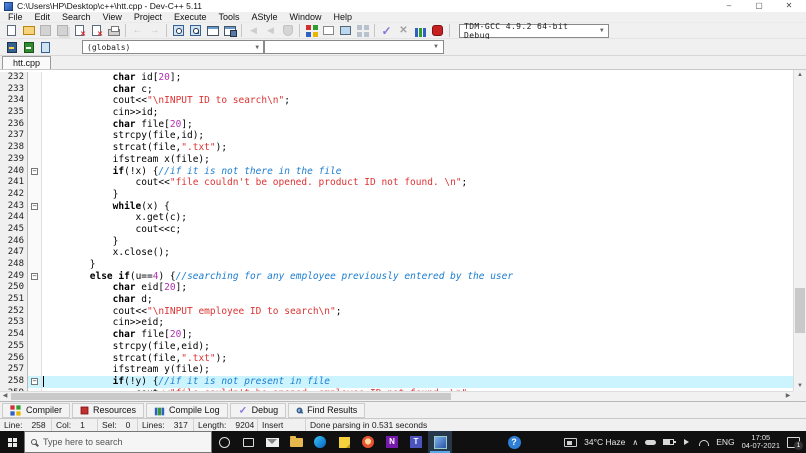 This screenshot has height=453, width=806. Describe the element at coordinates (14, 370) in the screenshot. I see `line-number: 257` at that location.